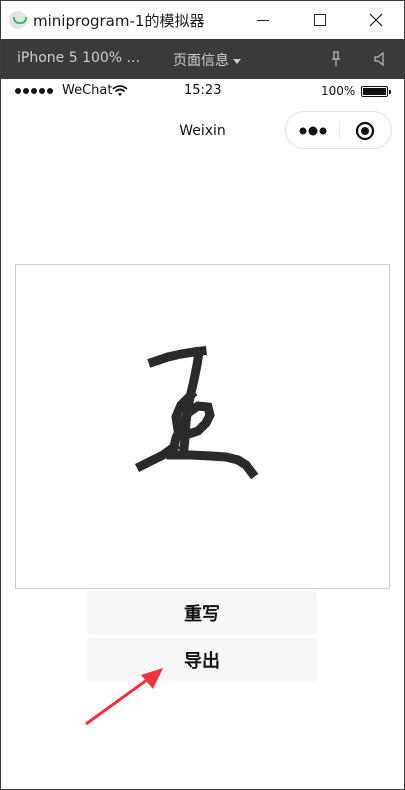 The width and height of the screenshot is (405, 790). I want to click on maximize-icon, so click(320, 20).